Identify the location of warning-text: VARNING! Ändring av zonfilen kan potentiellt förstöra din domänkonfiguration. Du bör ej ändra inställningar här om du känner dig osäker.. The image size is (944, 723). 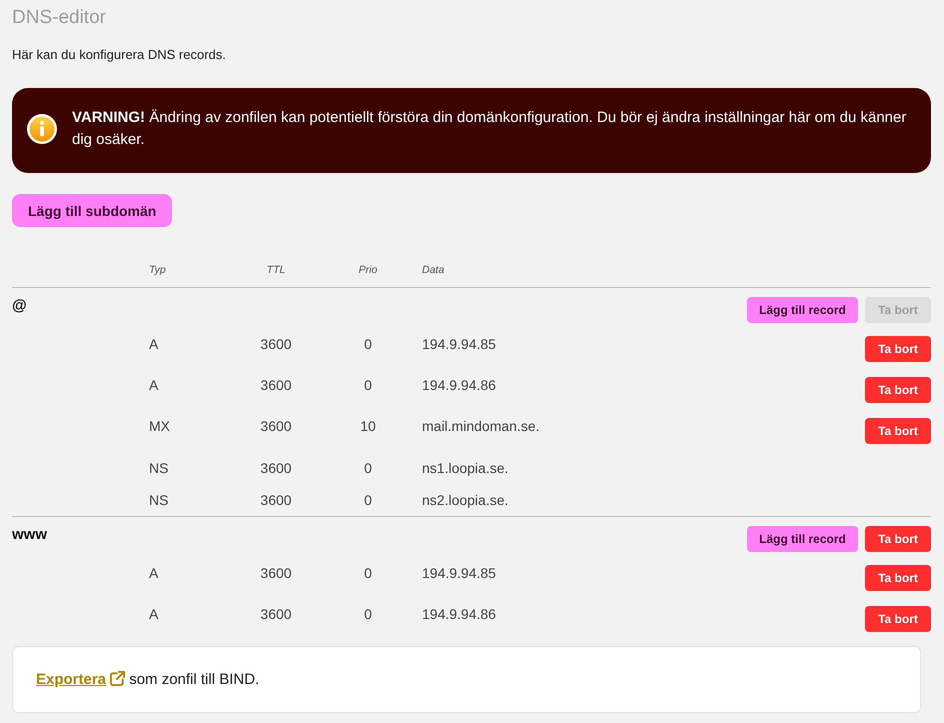
(490, 129).